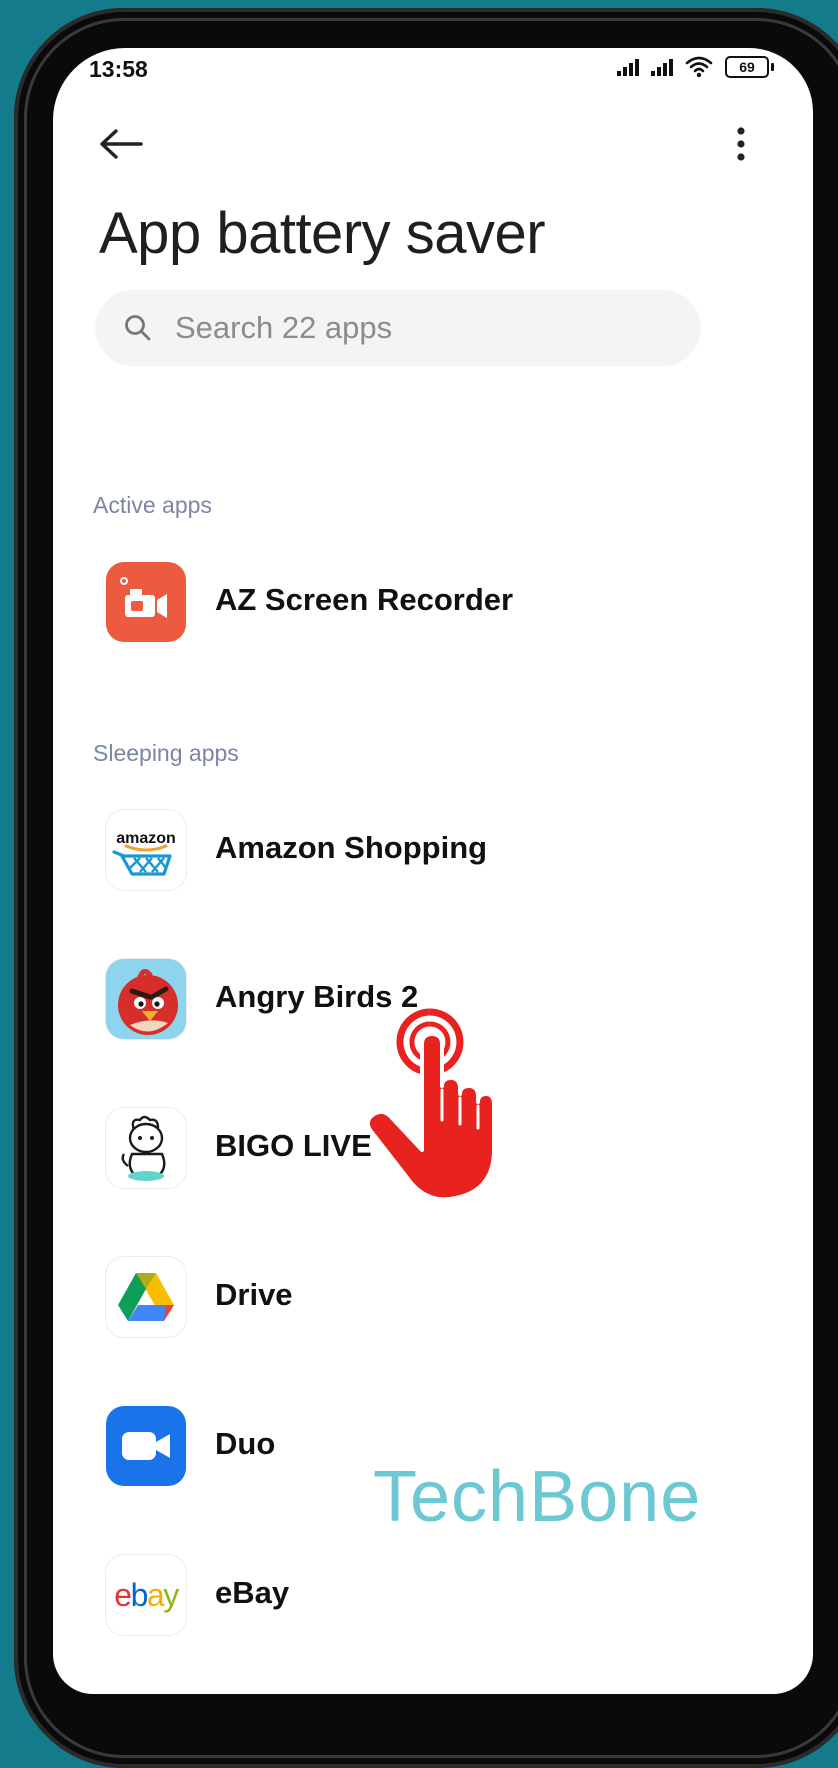 Image resolution: width=838 pixels, height=1768 pixels. I want to click on section-label-sleeping: Sleeping apps, so click(166, 753).